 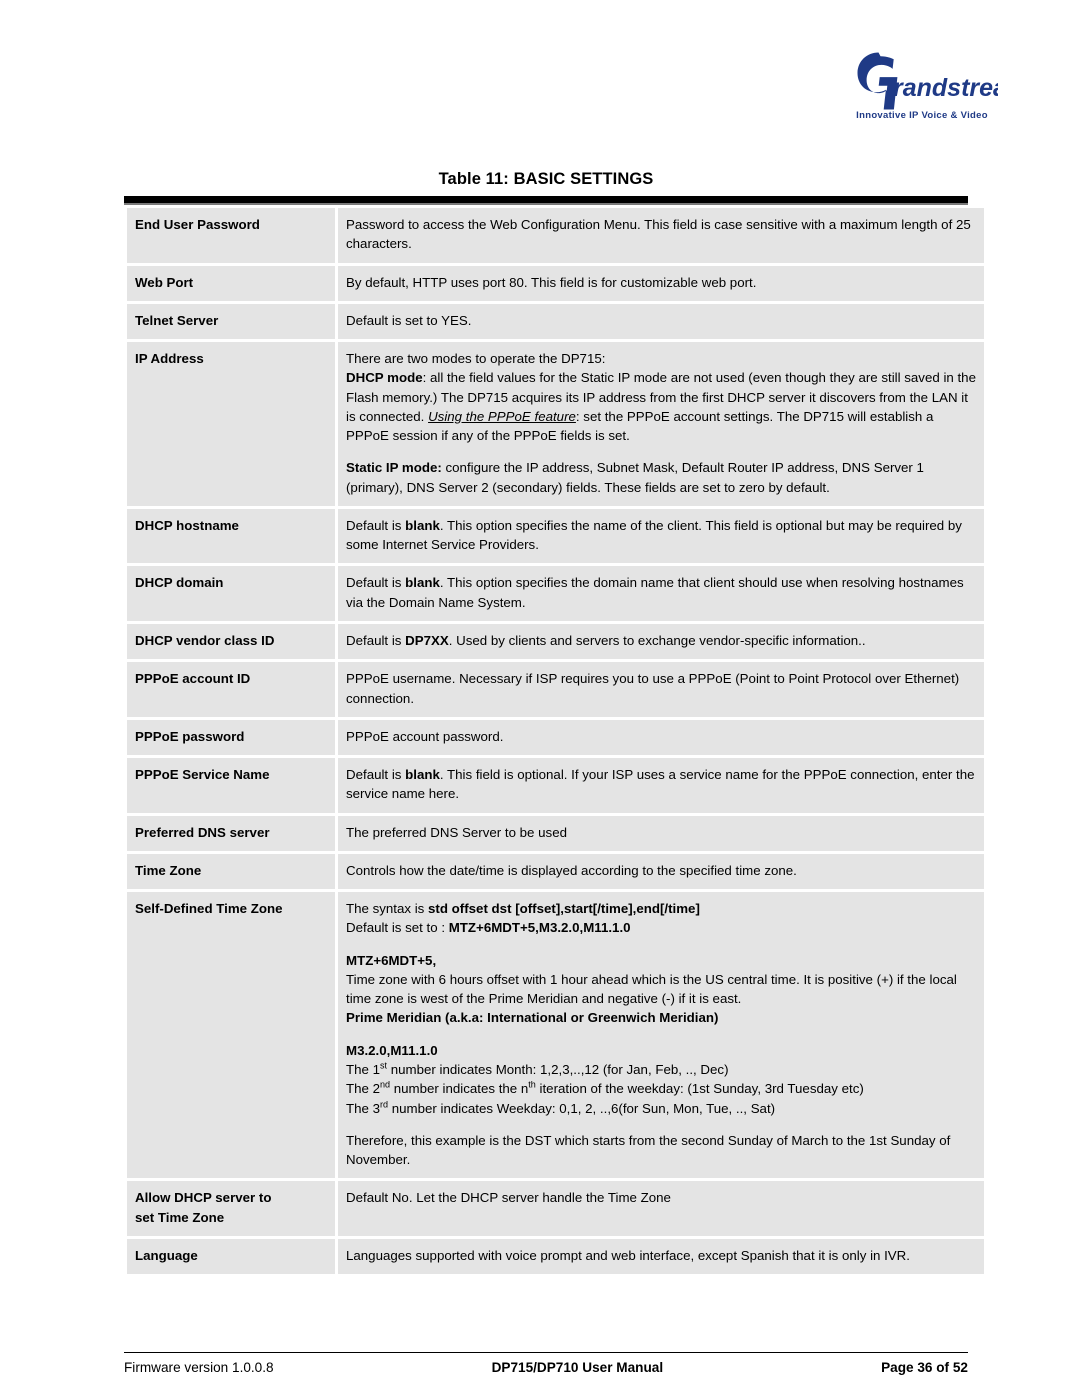 I want to click on row-key-self-defined-time-zone: Self-Defined Time Zone, so click(x=231, y=1035).